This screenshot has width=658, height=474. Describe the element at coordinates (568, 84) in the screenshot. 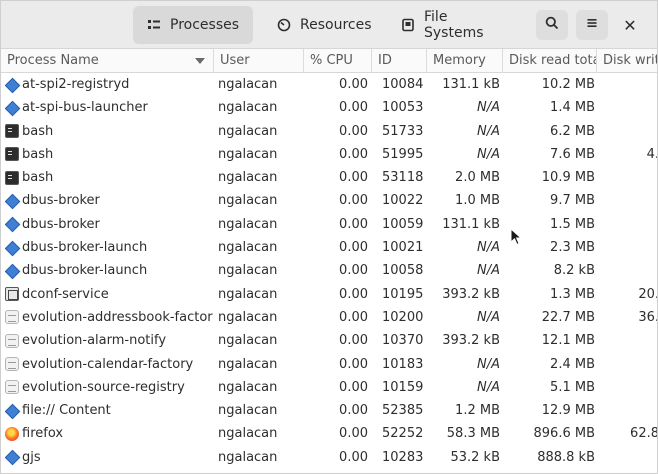

I see `cell-disk-read: 10.2 MB` at that location.